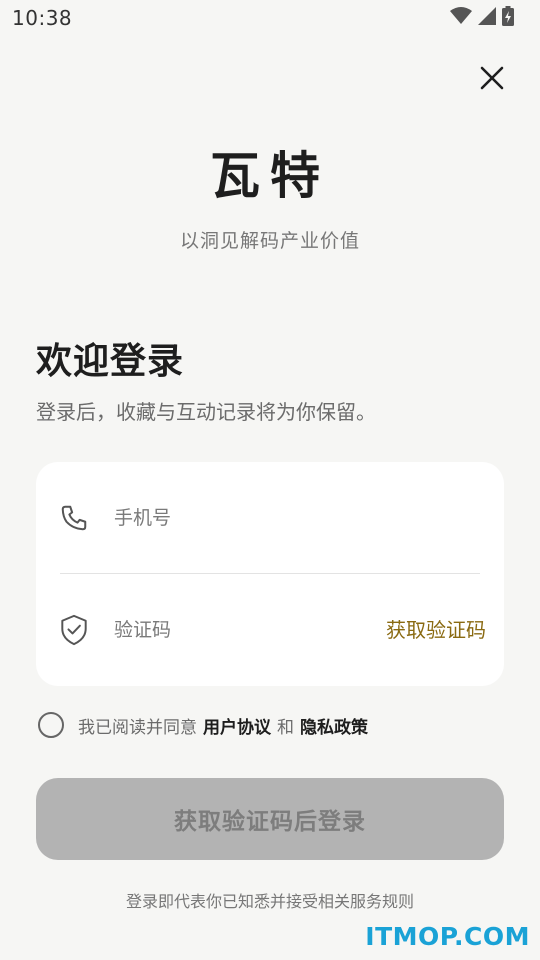 Image resolution: width=540 pixels, height=960 pixels. What do you see at coordinates (447, 936) in the screenshot?
I see `watermark: ITMOP.COM` at bounding box center [447, 936].